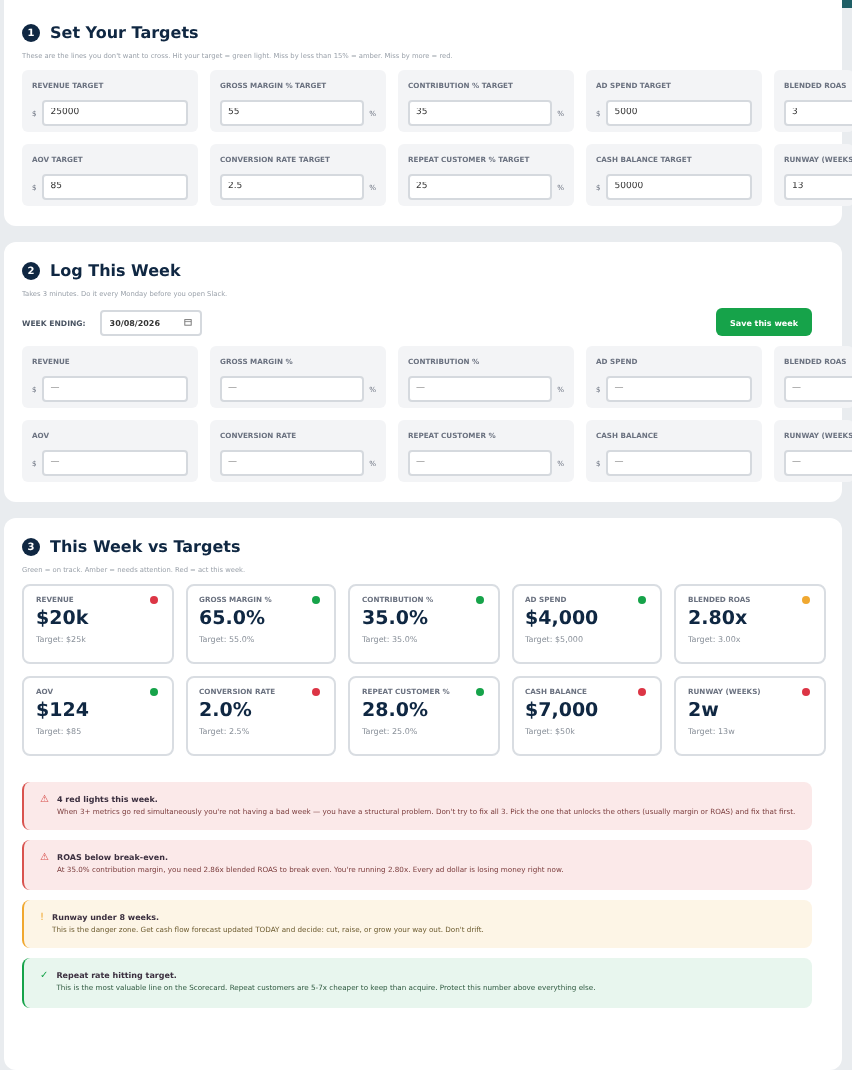 The height and width of the screenshot is (1070, 852). Describe the element at coordinates (704, 711) in the screenshot. I see `metric-value: 2w` at that location.